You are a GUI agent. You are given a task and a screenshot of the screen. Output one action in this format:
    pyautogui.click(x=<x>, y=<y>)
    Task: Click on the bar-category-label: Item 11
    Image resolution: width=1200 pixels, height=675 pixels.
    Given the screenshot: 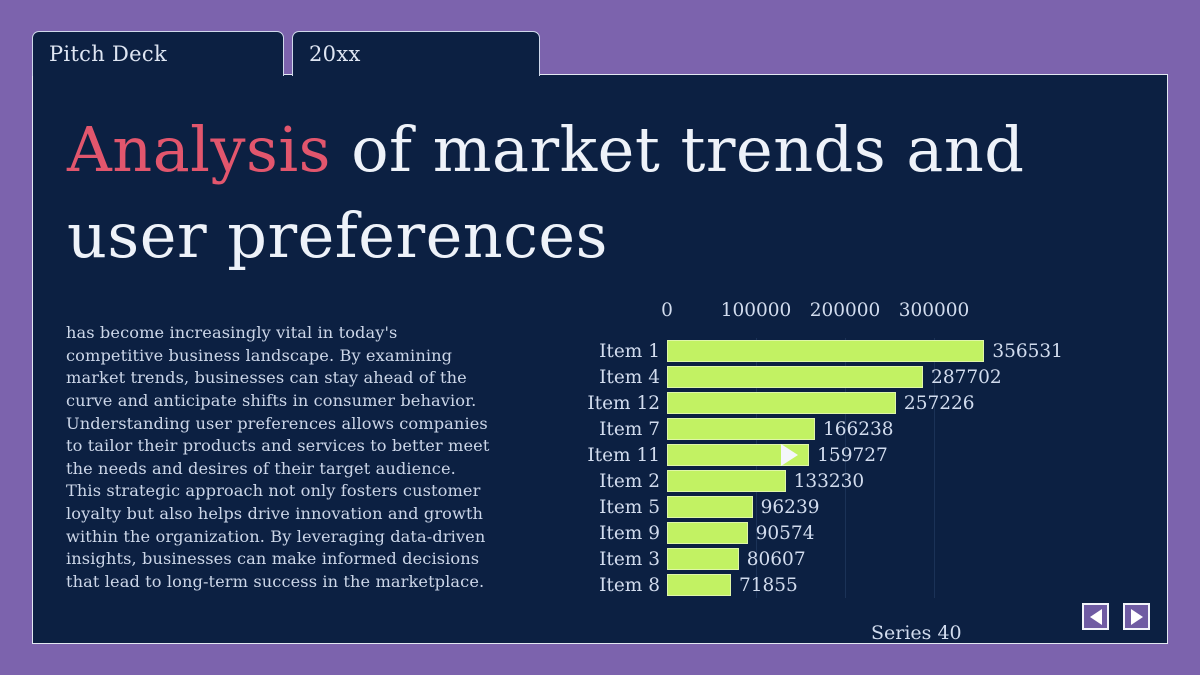 What is the action you would take?
    pyautogui.click(x=623, y=455)
    